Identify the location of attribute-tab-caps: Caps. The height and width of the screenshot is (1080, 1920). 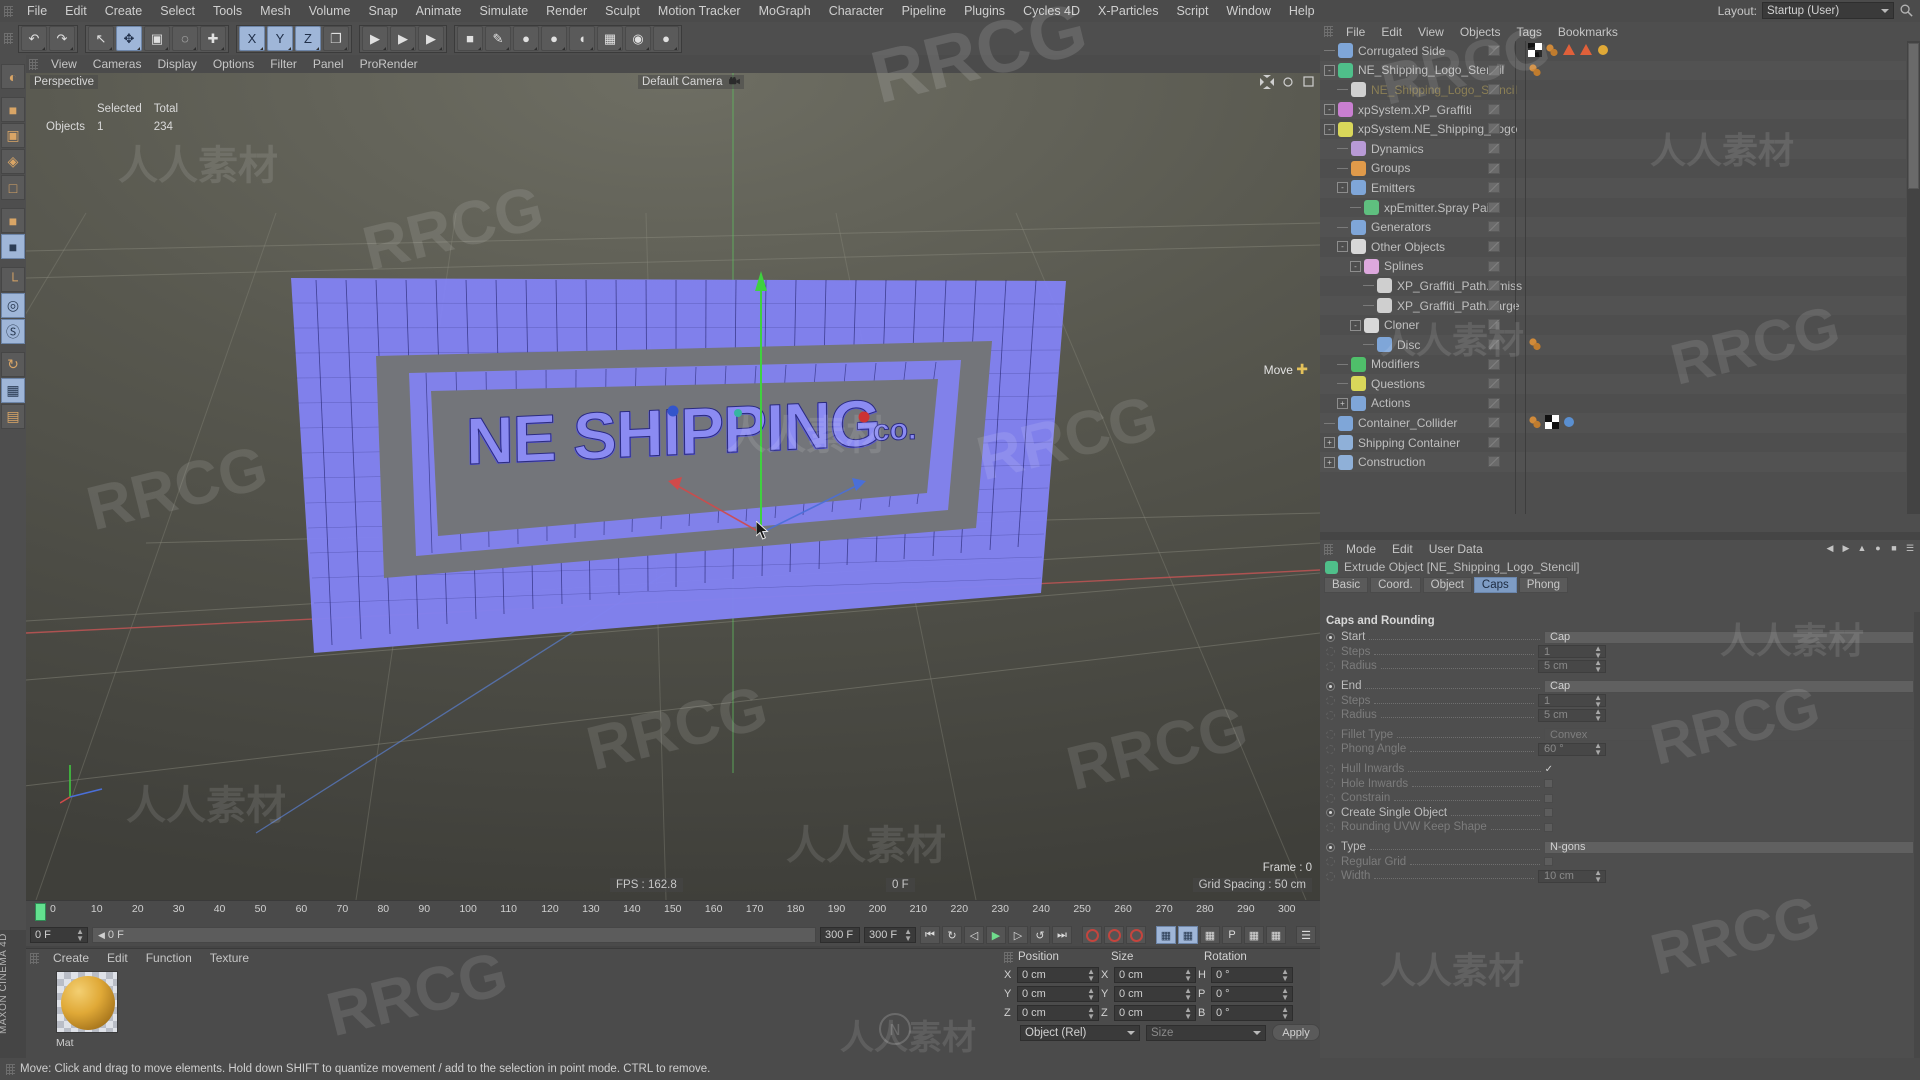
(1495, 584).